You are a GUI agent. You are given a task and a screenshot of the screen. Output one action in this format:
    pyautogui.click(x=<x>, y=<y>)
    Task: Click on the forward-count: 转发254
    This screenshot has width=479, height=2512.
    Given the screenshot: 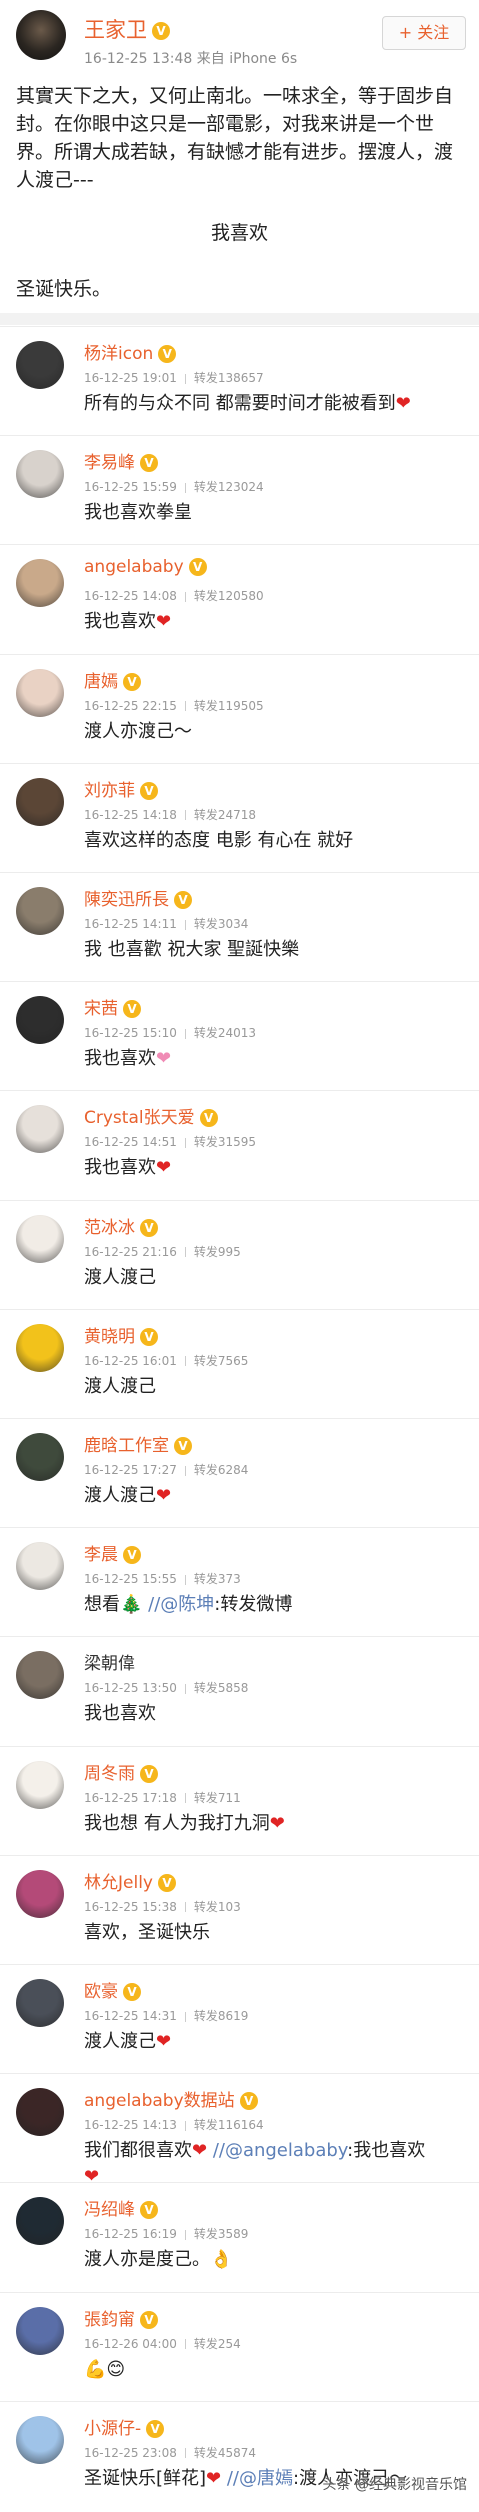 What is the action you would take?
    pyautogui.click(x=217, y=2344)
    